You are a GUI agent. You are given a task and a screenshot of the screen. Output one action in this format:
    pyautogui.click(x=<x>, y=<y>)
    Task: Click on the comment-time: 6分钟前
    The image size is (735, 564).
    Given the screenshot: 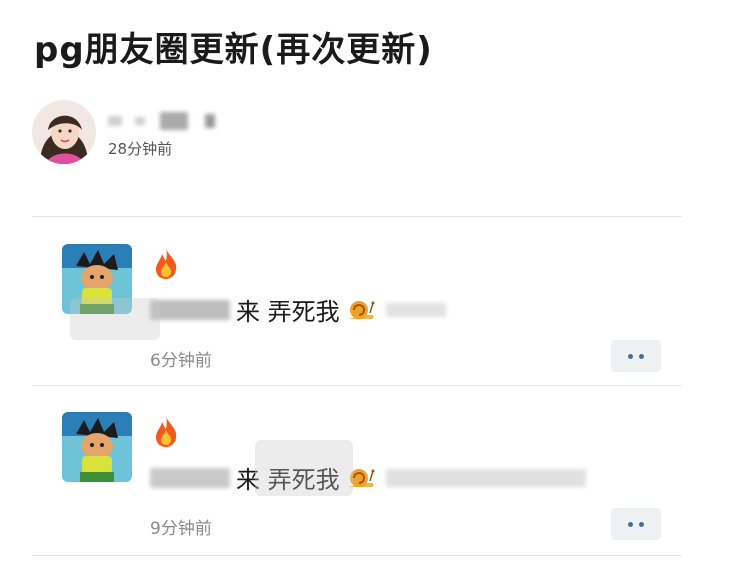 What is the action you would take?
    pyautogui.click(x=181, y=361)
    